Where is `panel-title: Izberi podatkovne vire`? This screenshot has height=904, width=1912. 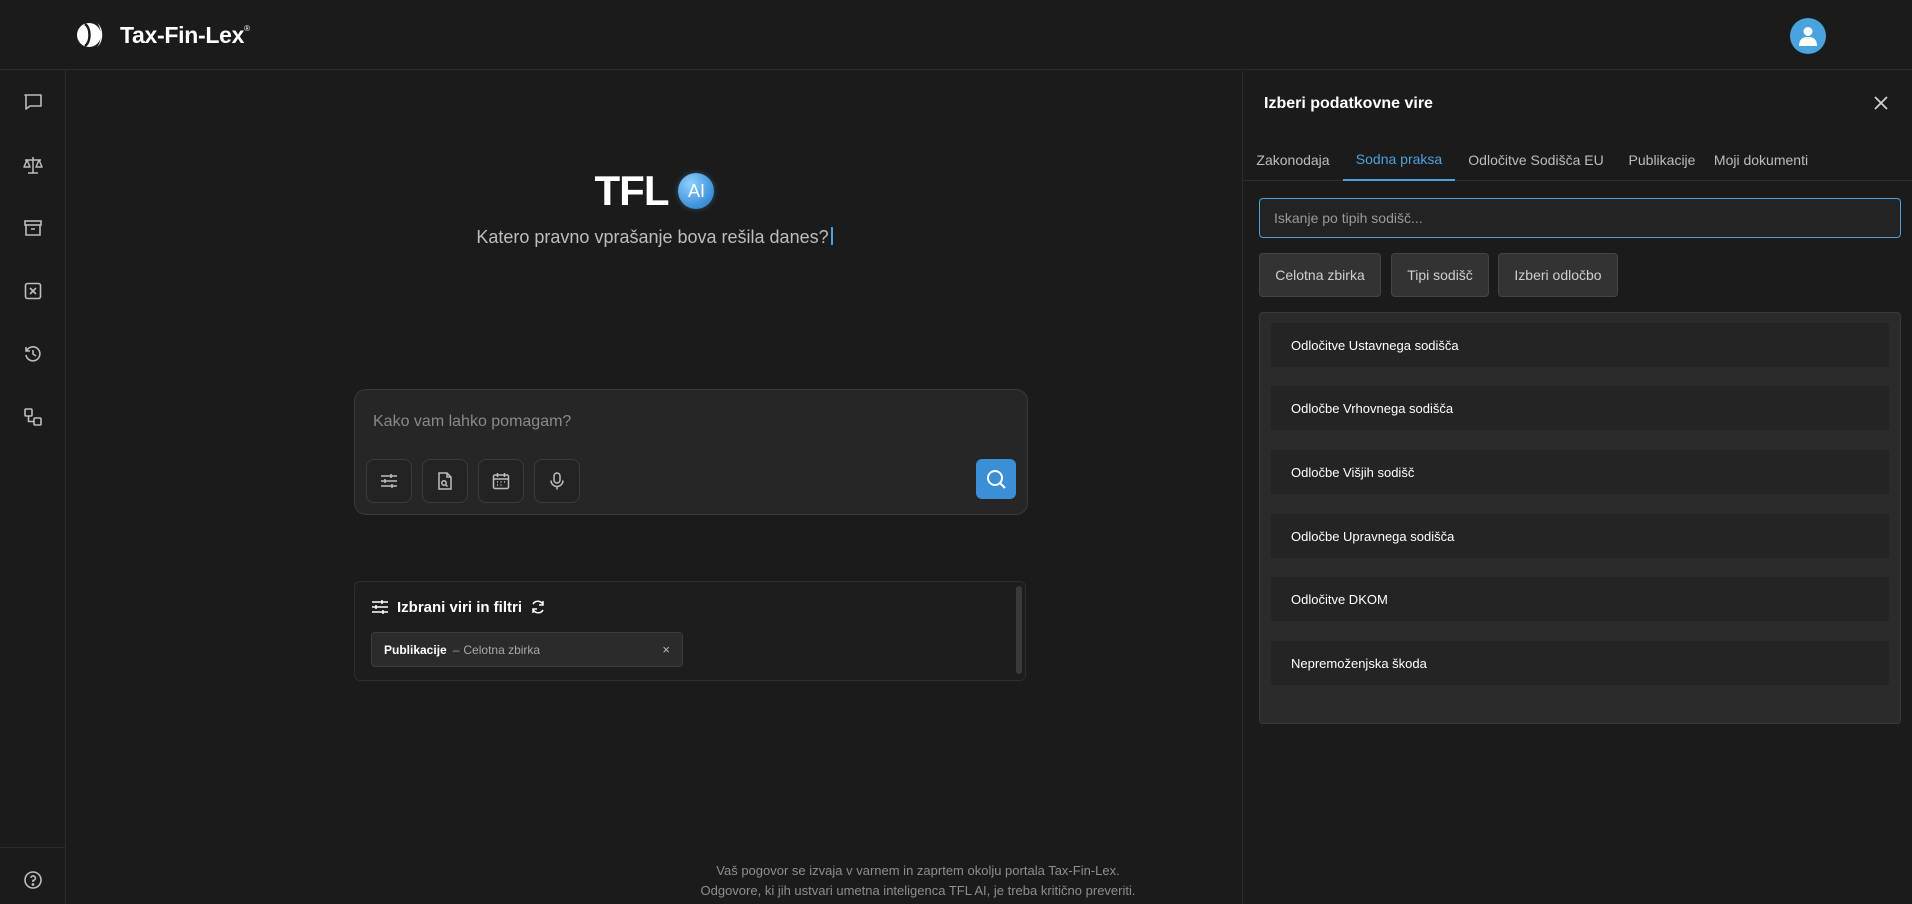 panel-title: Izberi podatkovne vire is located at coordinates (1348, 103).